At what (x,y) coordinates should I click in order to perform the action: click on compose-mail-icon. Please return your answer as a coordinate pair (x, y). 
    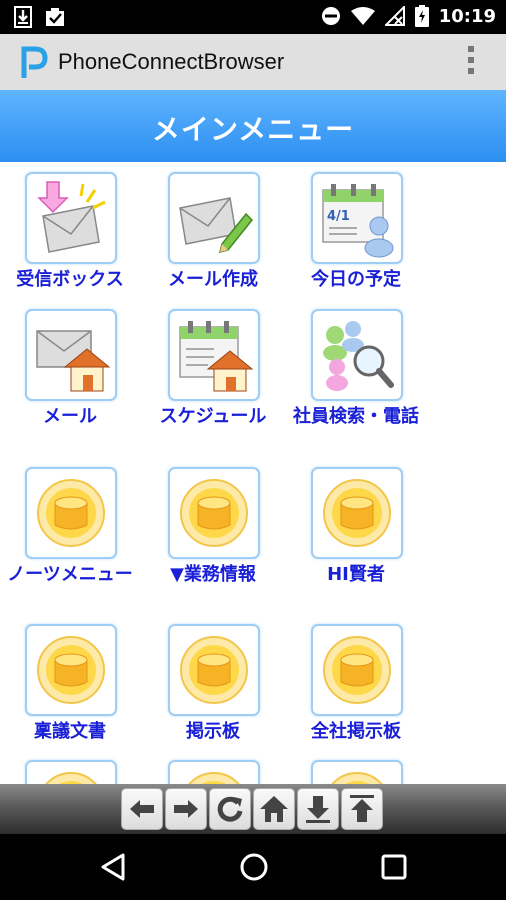
    Looking at the image, I should click on (214, 218).